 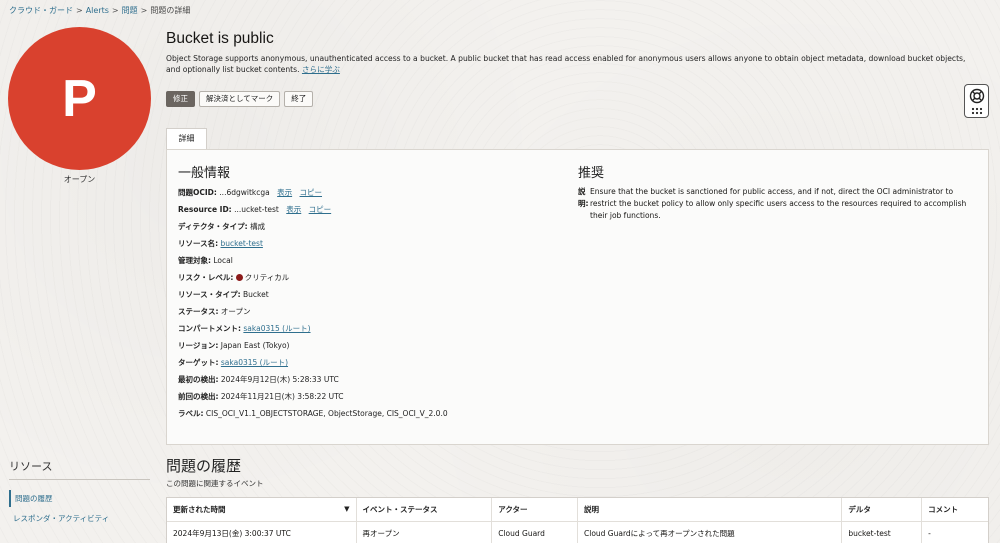 I want to click on resource-id-row: Resource ID: ...ucket-test 表示 コピー, so click(x=254, y=209).